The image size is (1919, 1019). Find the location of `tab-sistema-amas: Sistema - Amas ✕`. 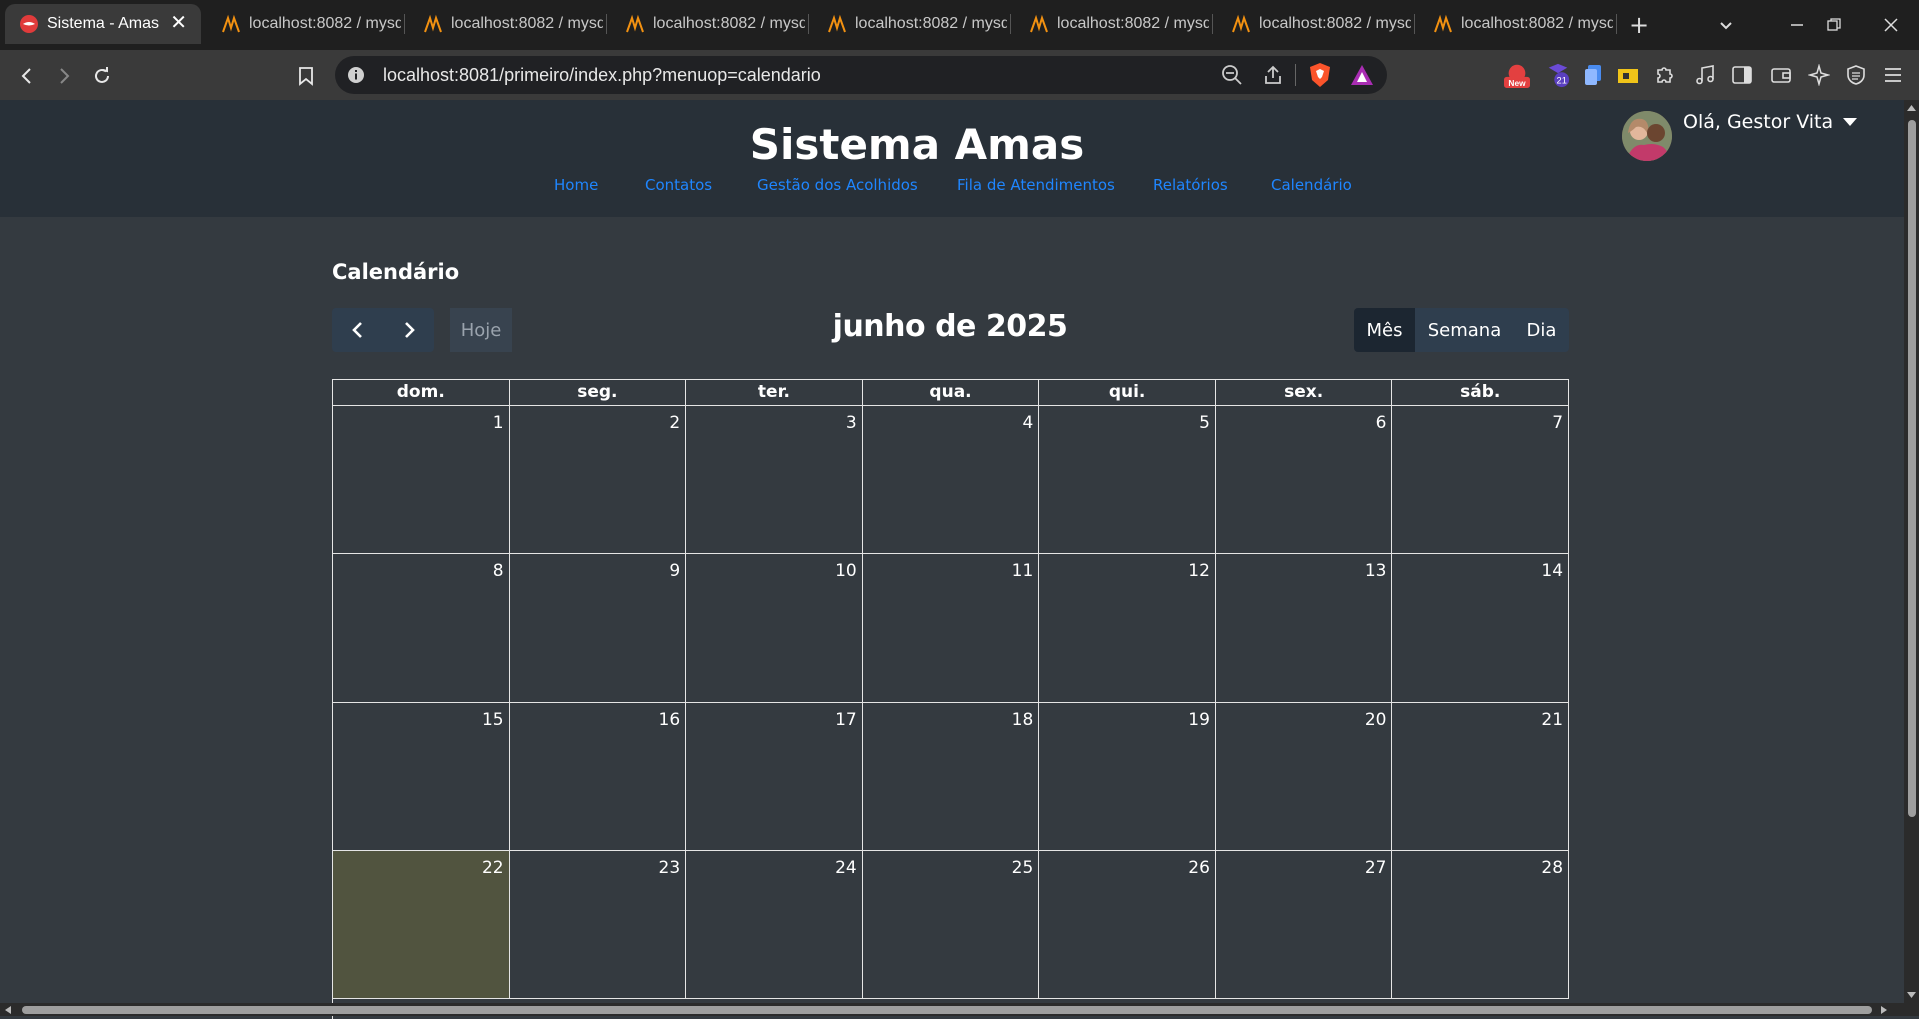

tab-sistema-amas: Sistema - Amas ✕ is located at coordinates (103, 24).